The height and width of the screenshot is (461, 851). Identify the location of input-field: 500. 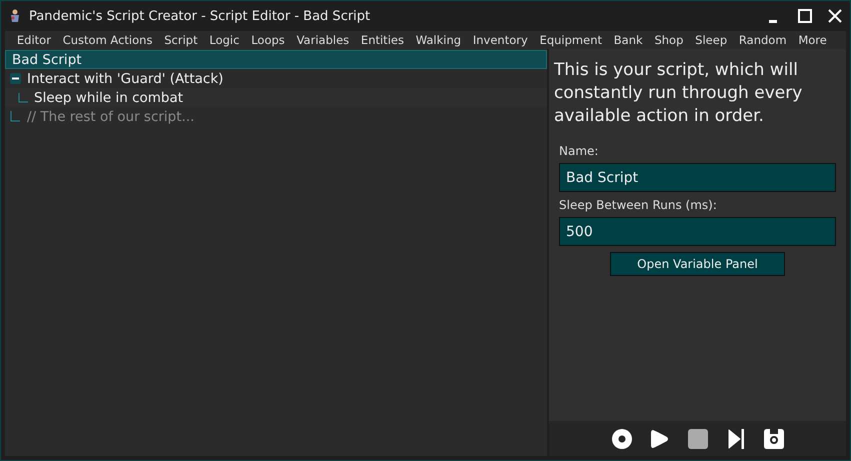
(697, 231).